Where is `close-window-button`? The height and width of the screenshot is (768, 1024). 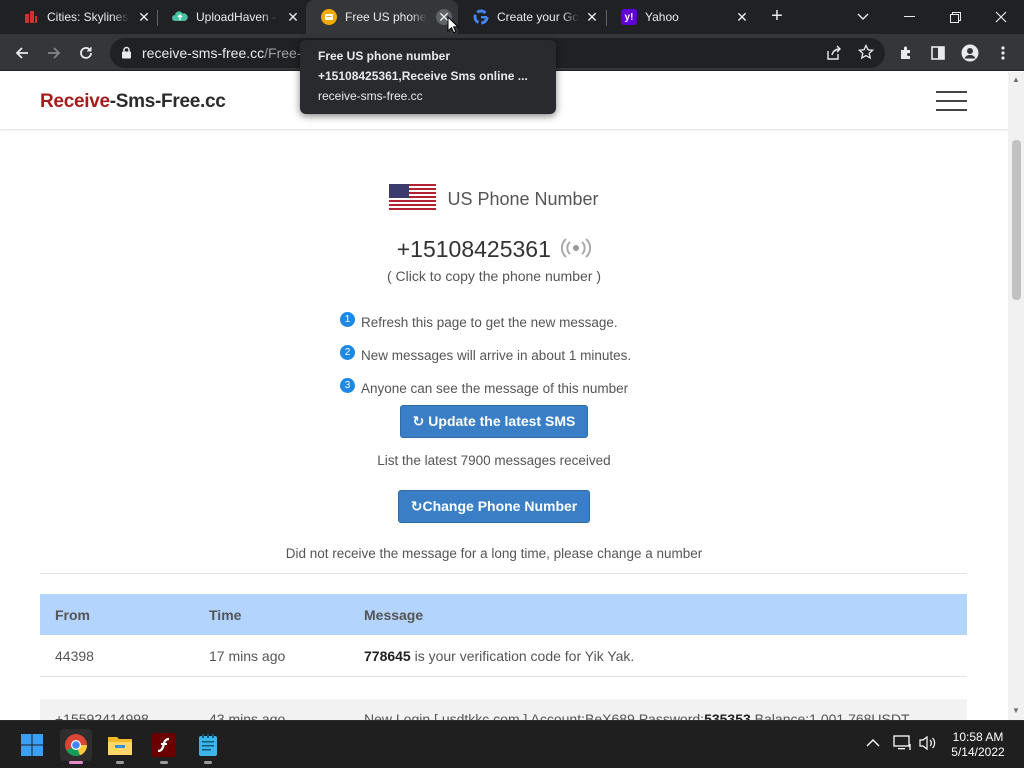
close-window-button is located at coordinates (1001, 17).